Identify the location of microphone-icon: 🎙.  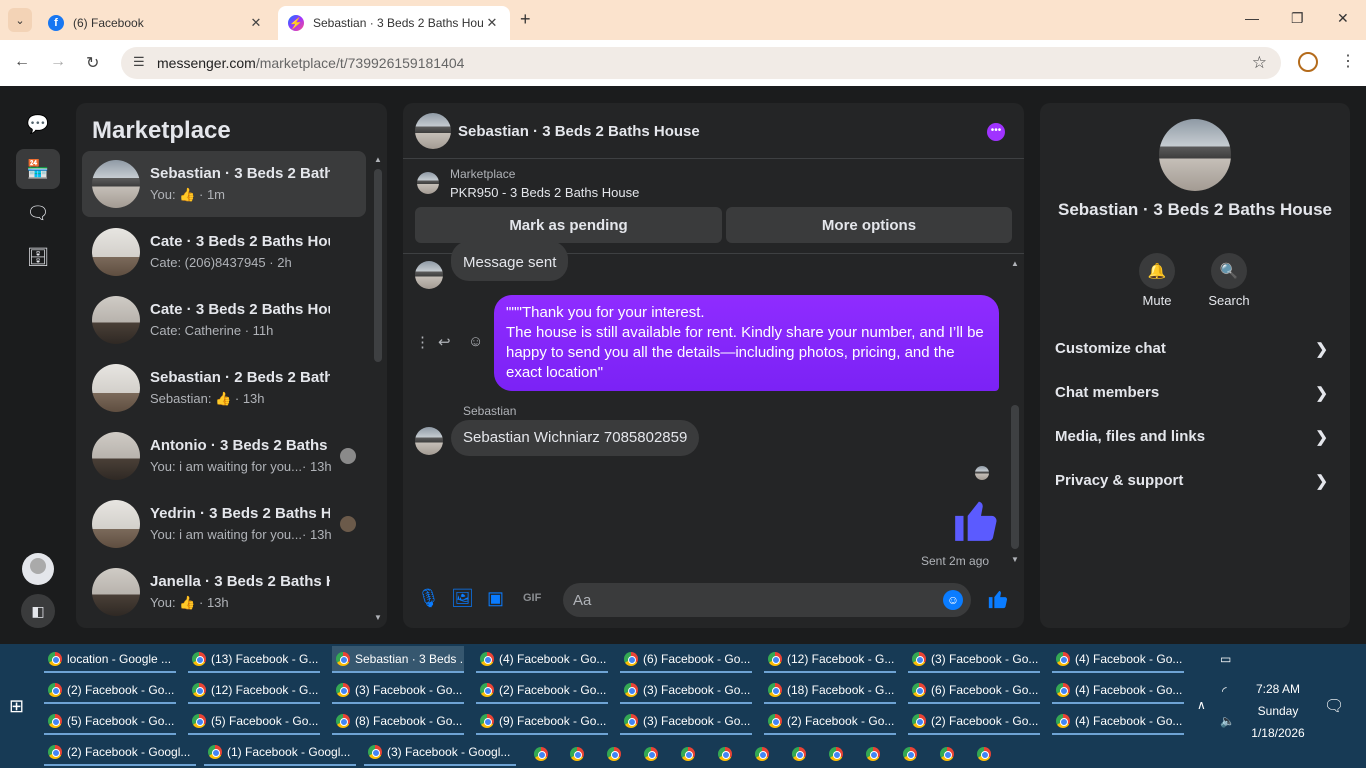
(428, 598).